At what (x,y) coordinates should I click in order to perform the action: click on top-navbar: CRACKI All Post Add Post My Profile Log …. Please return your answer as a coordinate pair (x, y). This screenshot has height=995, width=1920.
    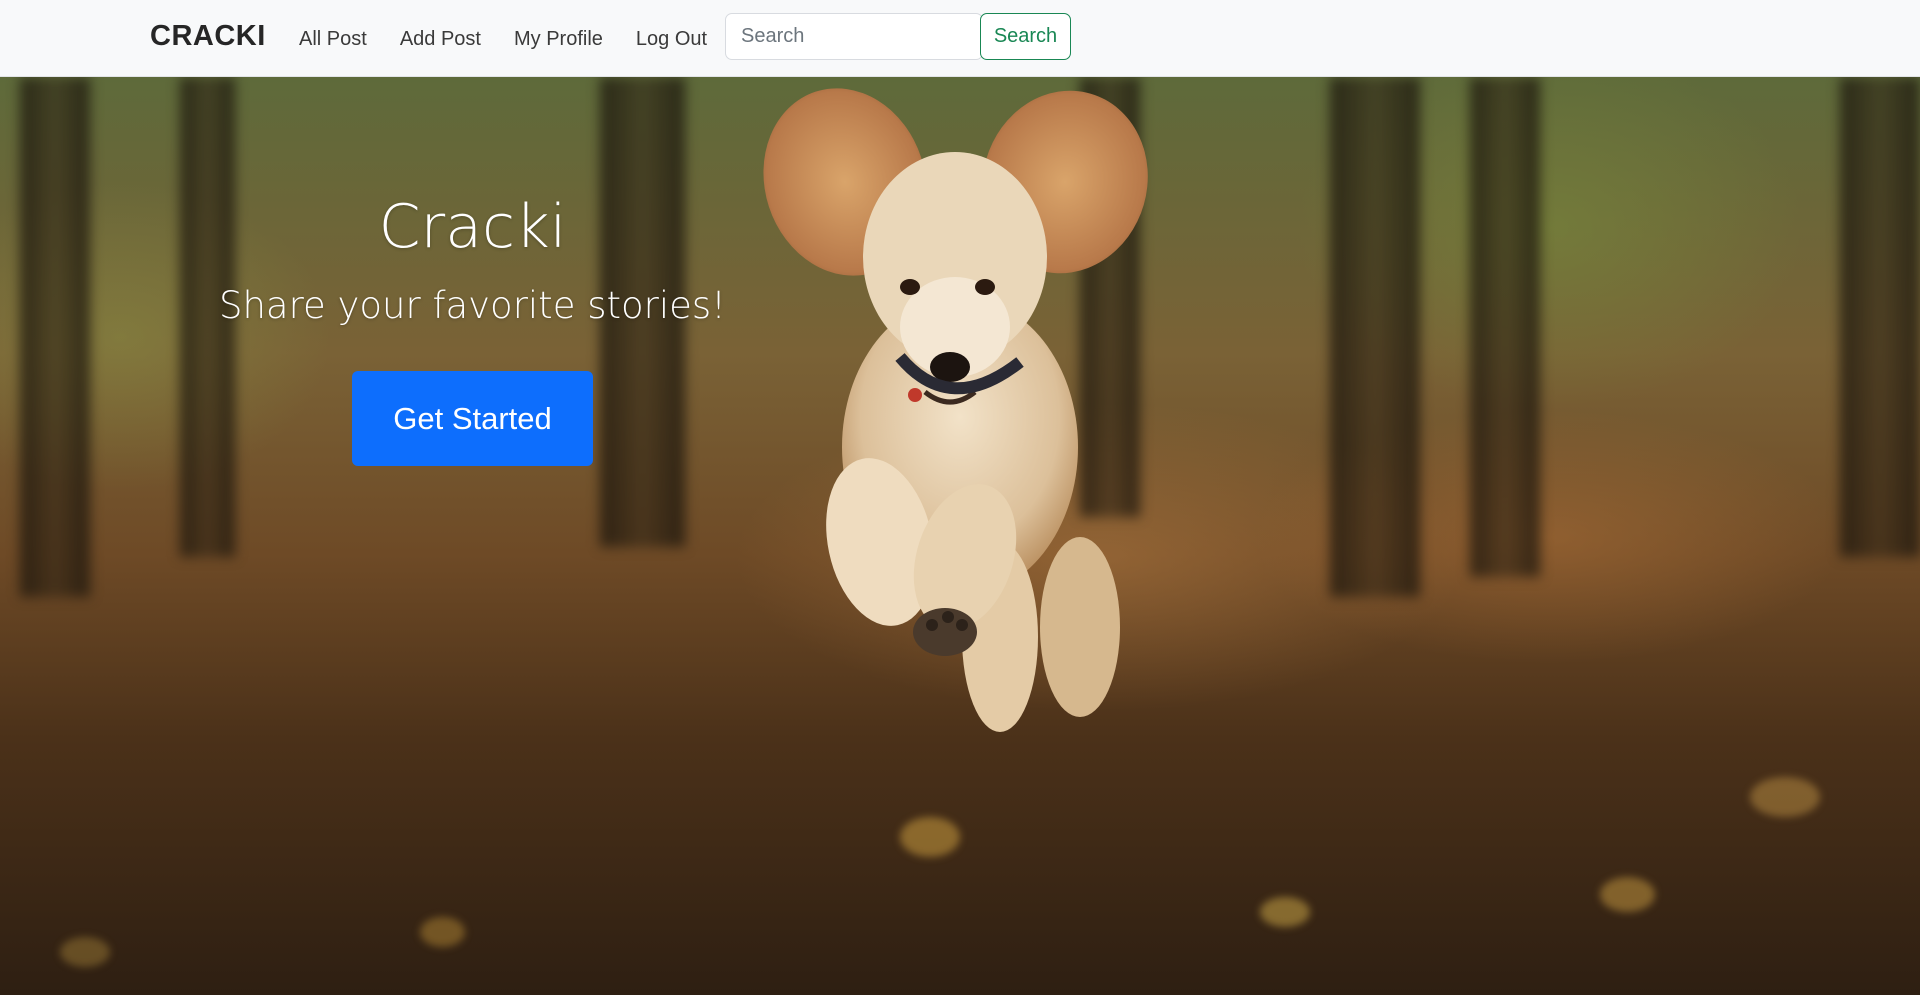
    Looking at the image, I should click on (960, 38).